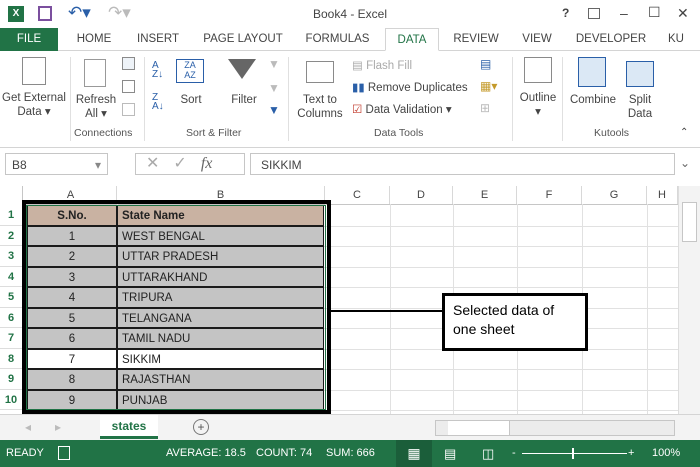 The image size is (700, 467). Describe the element at coordinates (274, 110) in the screenshot. I see `advanced-filter-icon: ▼` at that location.